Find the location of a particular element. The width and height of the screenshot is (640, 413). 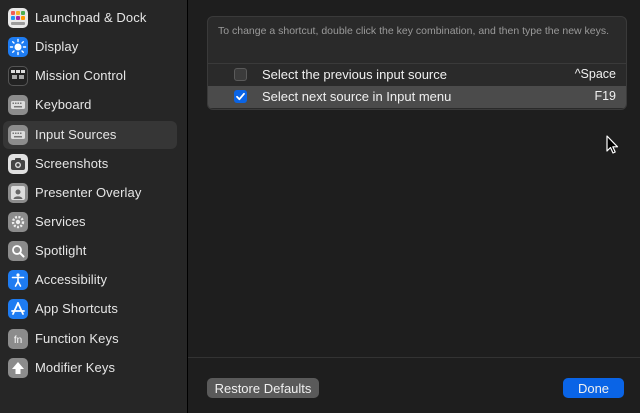

sidebar-item-label: Spotlight is located at coordinates (61, 250).